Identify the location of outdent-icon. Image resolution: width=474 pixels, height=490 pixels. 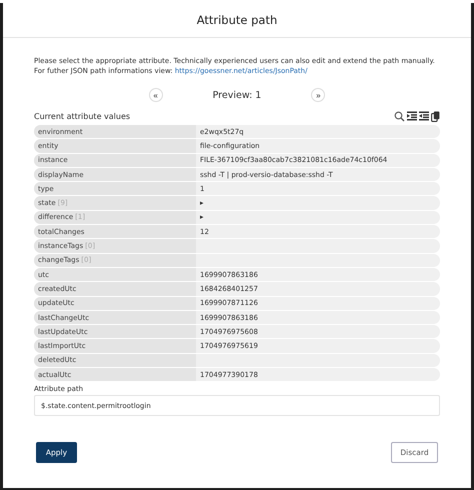
(424, 116).